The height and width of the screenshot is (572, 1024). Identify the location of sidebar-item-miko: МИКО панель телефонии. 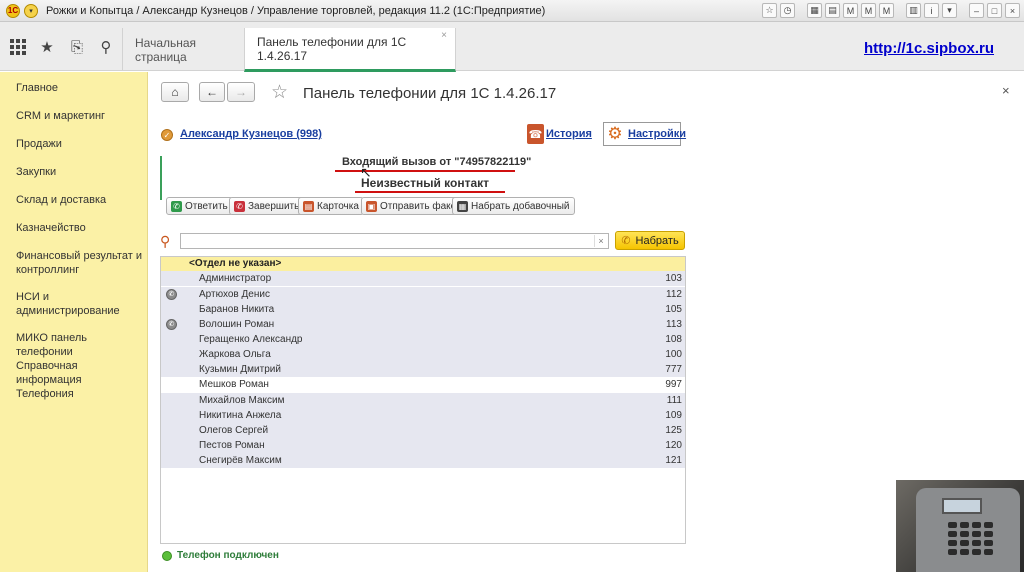
(80, 345).